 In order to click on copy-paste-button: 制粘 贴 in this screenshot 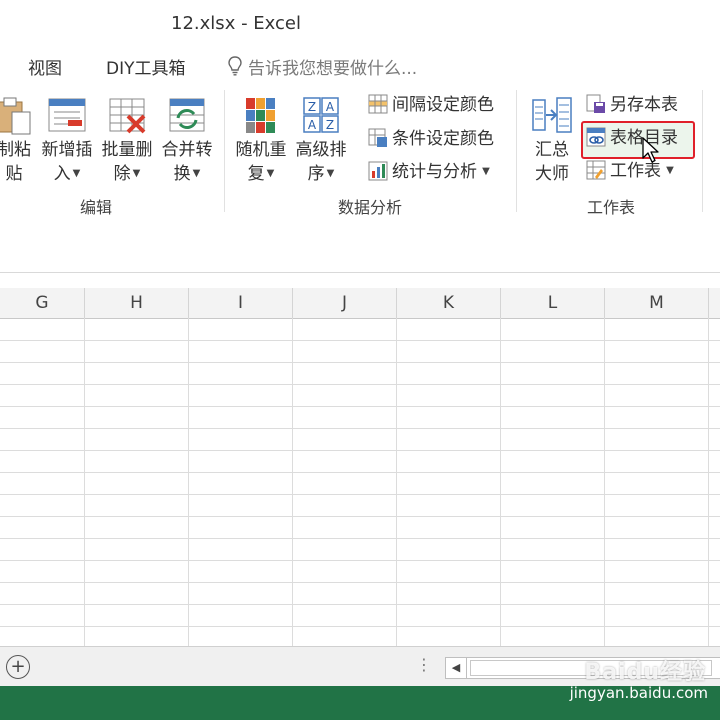, I will do `click(18, 140)`.